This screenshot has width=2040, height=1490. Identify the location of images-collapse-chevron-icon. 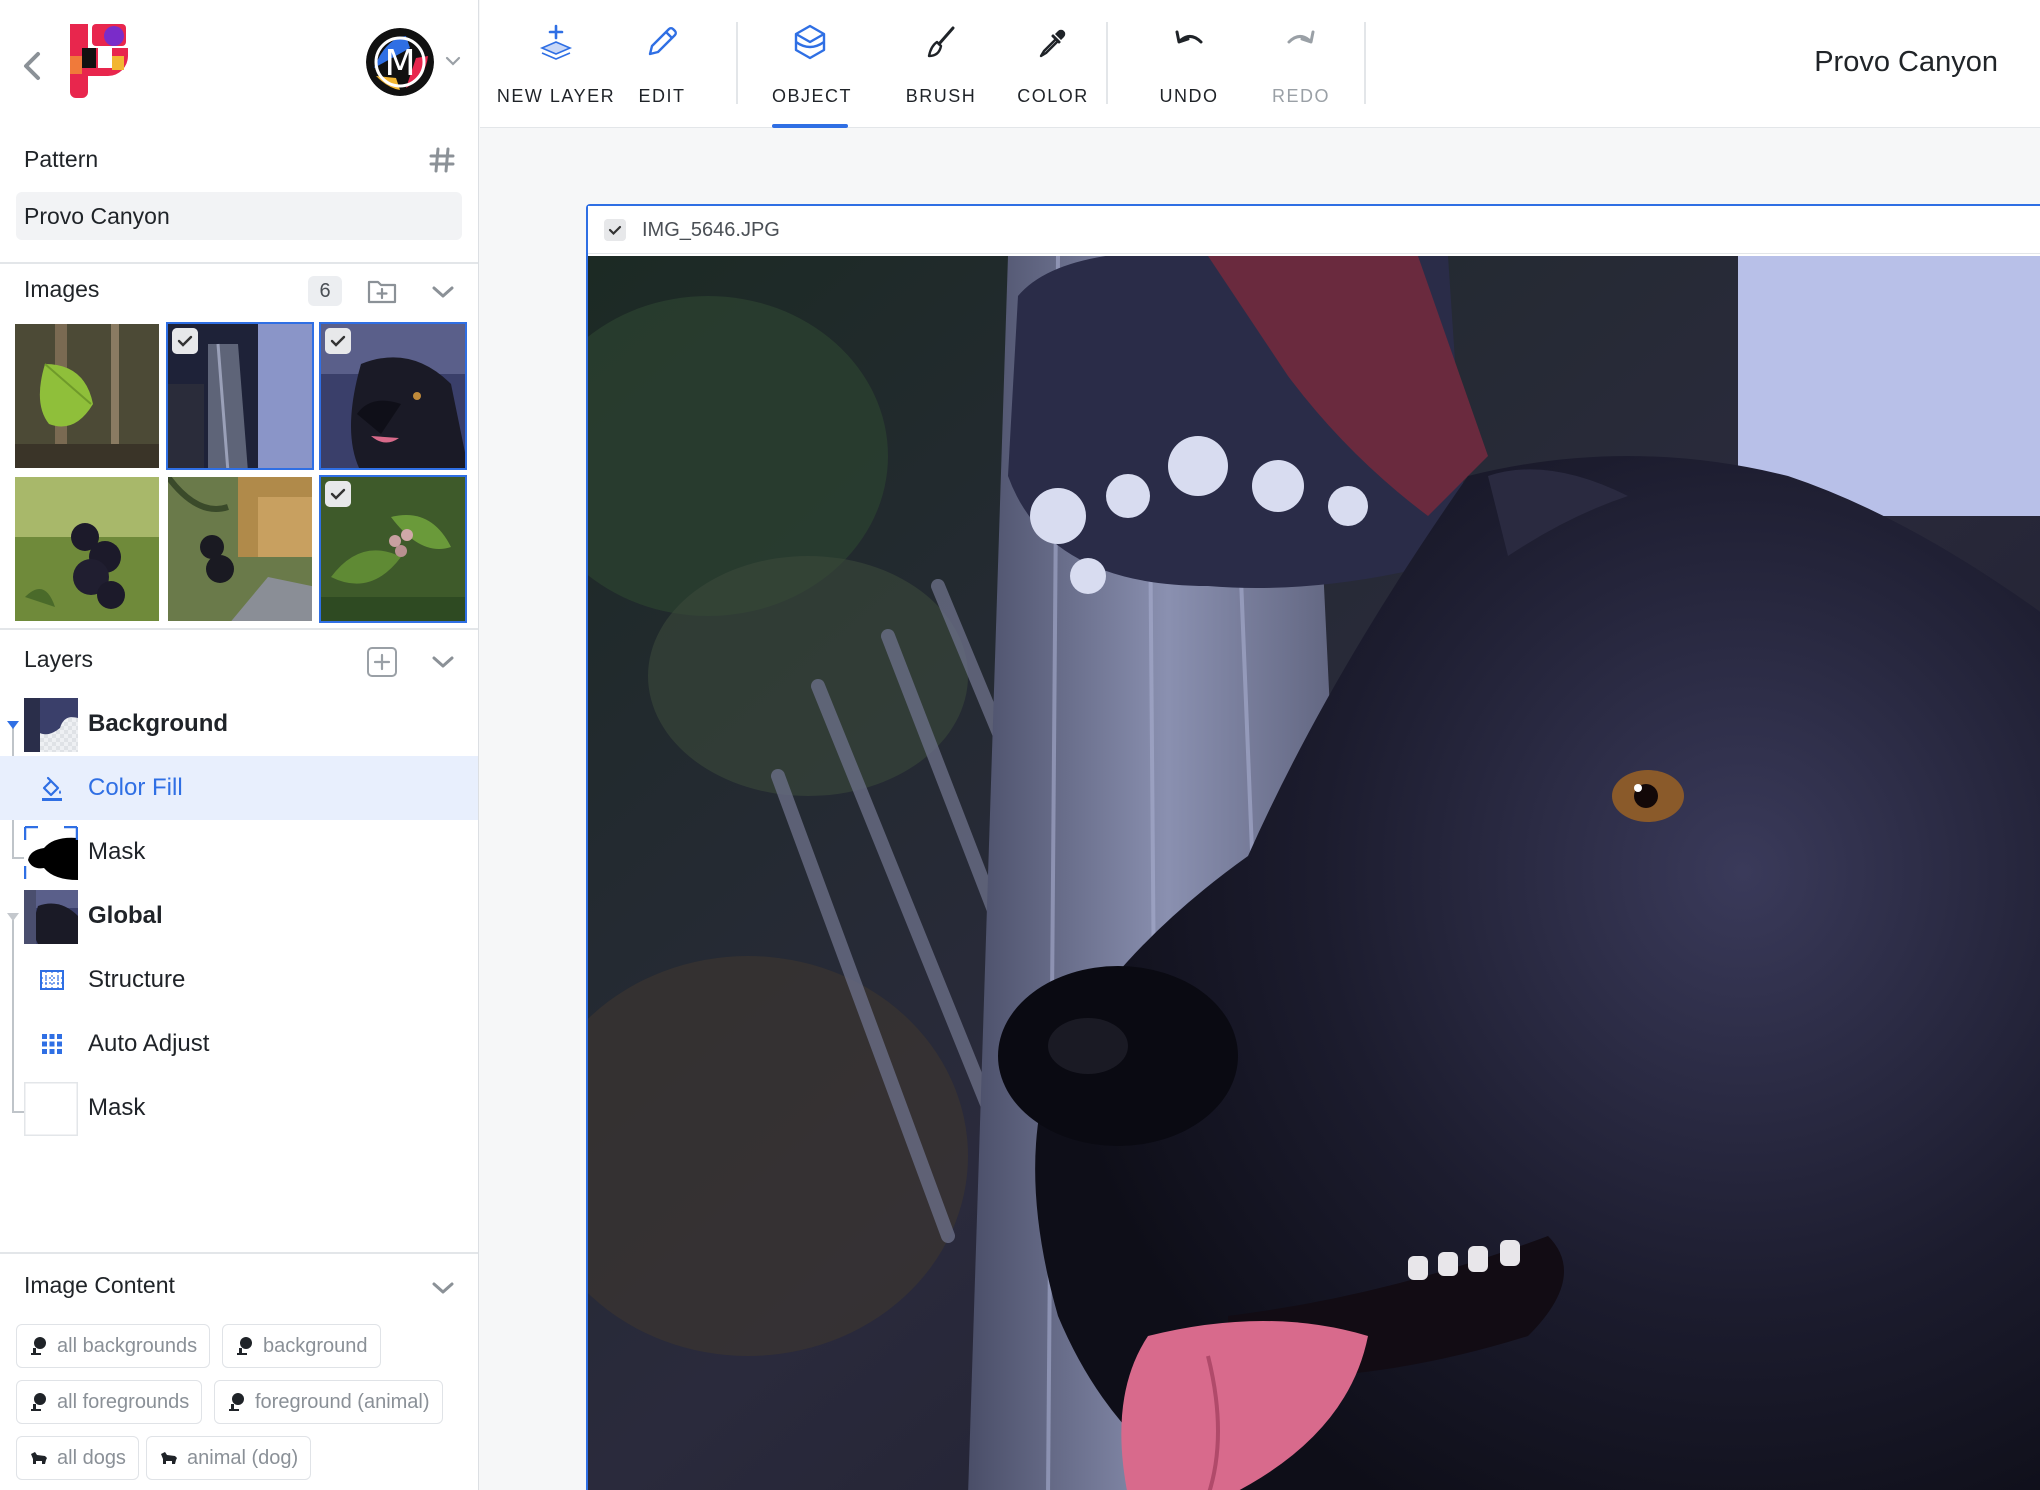
(443, 292).